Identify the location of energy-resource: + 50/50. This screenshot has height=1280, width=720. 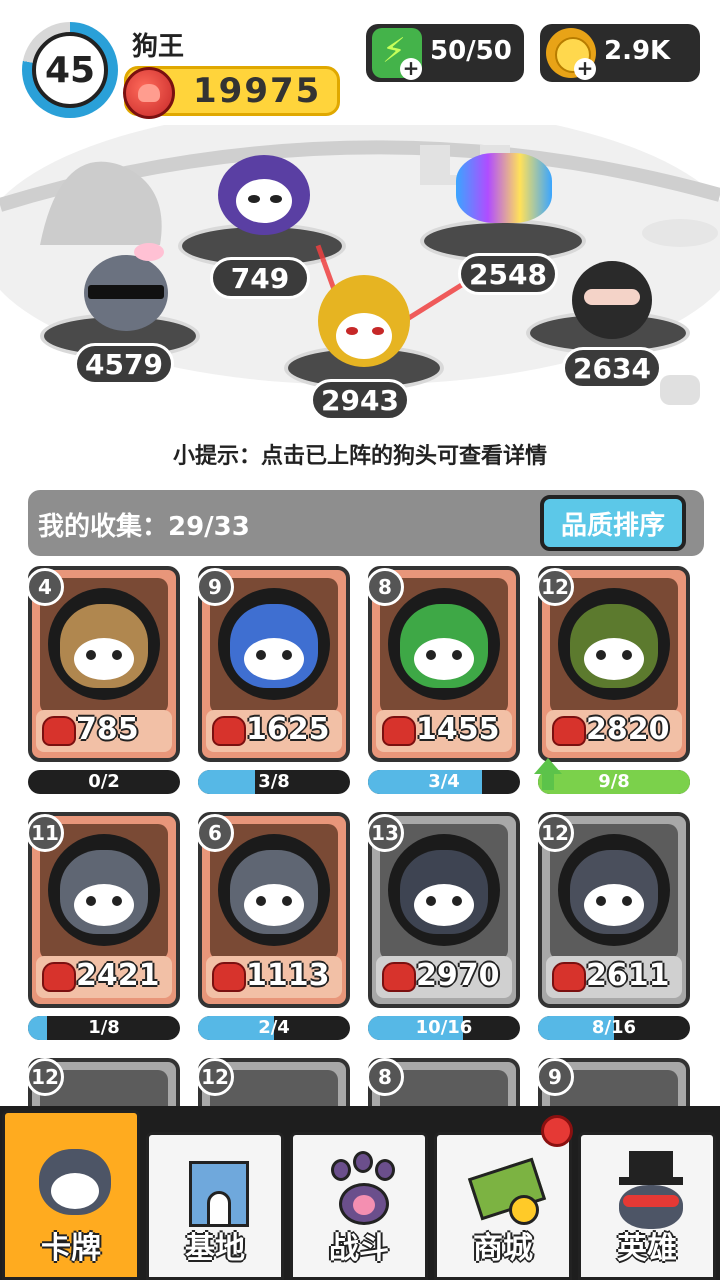
(445, 53).